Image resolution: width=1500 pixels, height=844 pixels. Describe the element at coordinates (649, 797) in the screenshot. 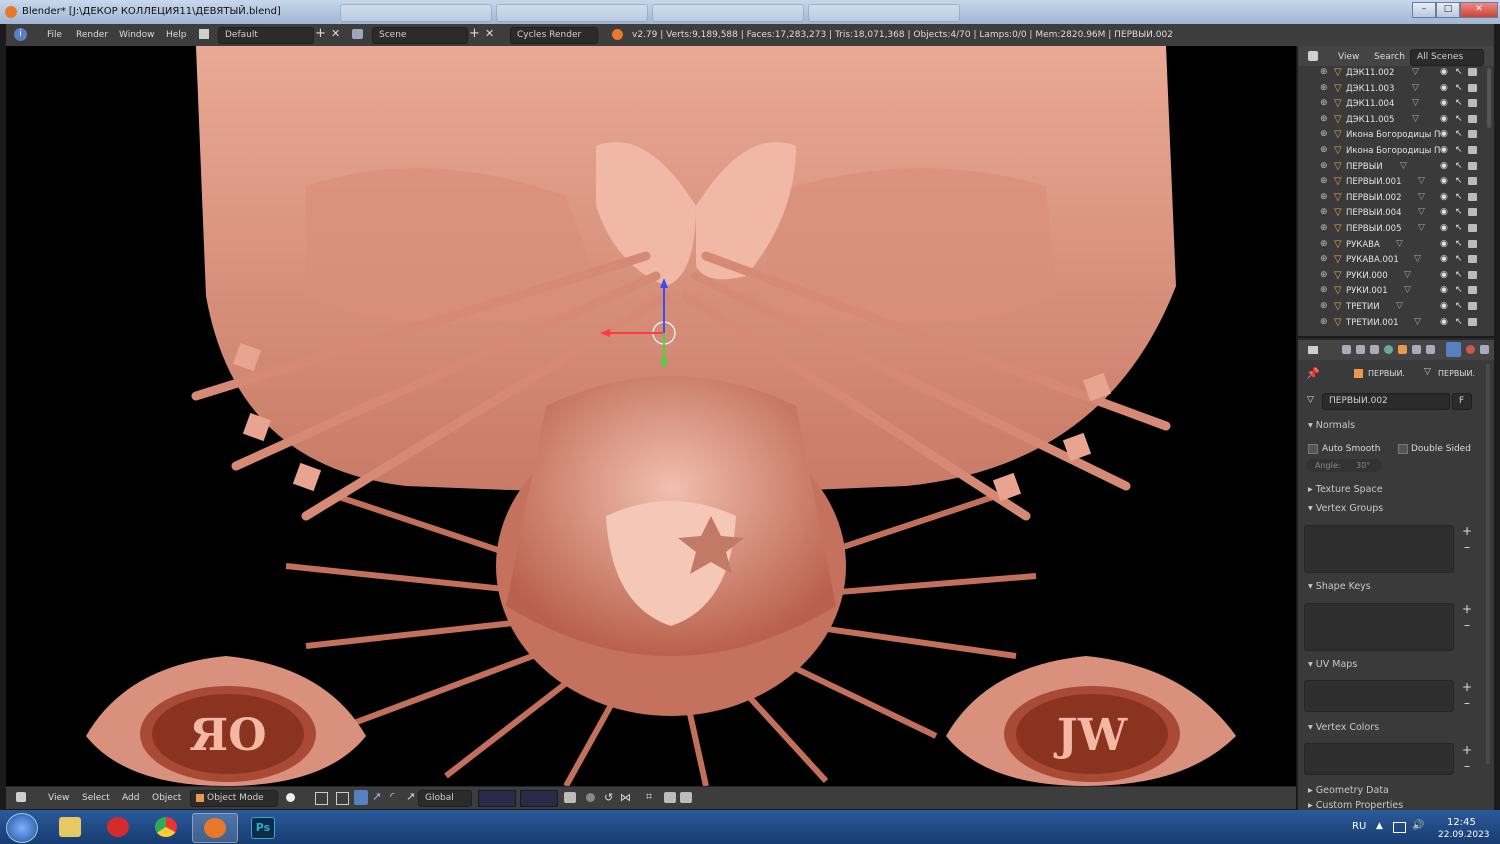

I see `snap-target-icon: ⌗` at that location.